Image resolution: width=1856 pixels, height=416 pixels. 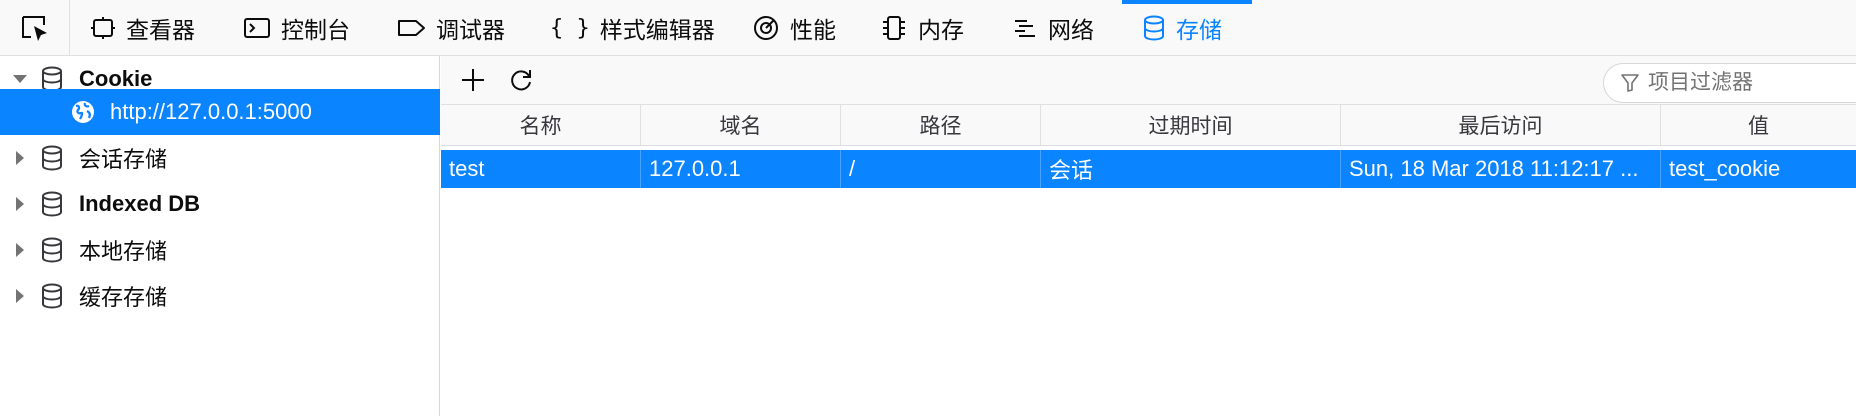 What do you see at coordinates (1025, 28) in the screenshot?
I see `network-icon` at bounding box center [1025, 28].